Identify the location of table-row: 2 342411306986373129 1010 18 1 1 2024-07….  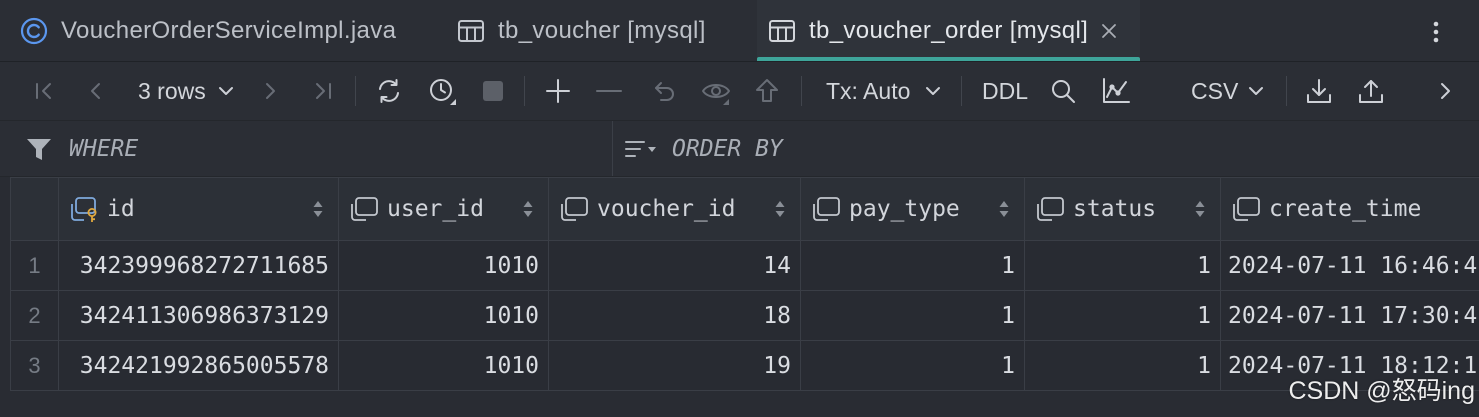
(744, 315).